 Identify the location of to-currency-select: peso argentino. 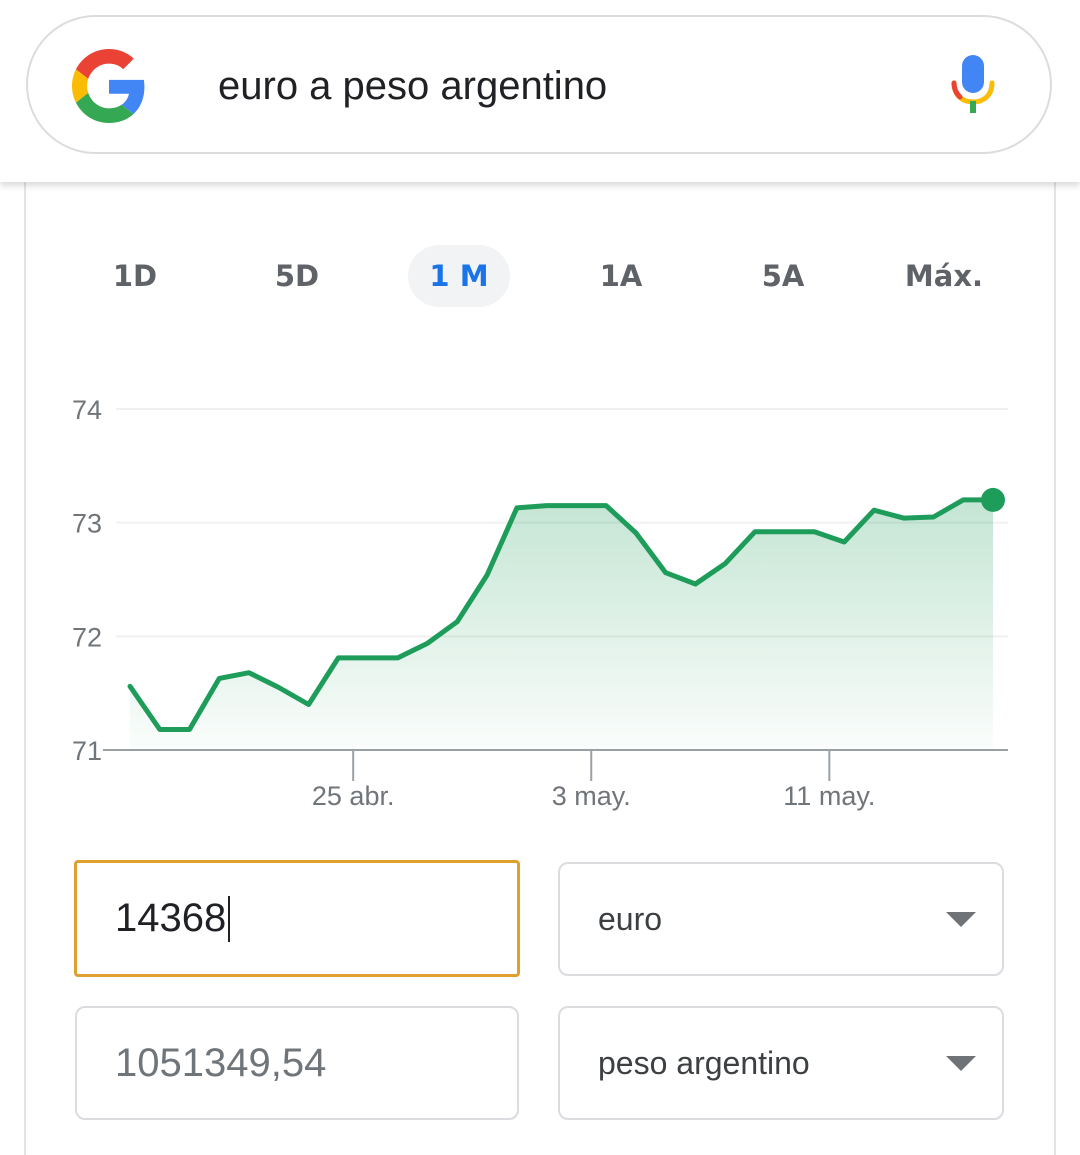
(781, 1063).